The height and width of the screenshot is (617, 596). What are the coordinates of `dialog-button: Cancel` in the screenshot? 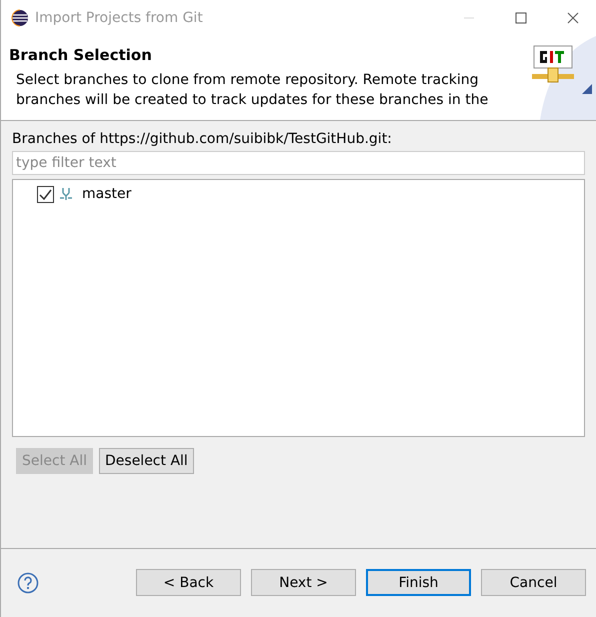 It's located at (533, 582).